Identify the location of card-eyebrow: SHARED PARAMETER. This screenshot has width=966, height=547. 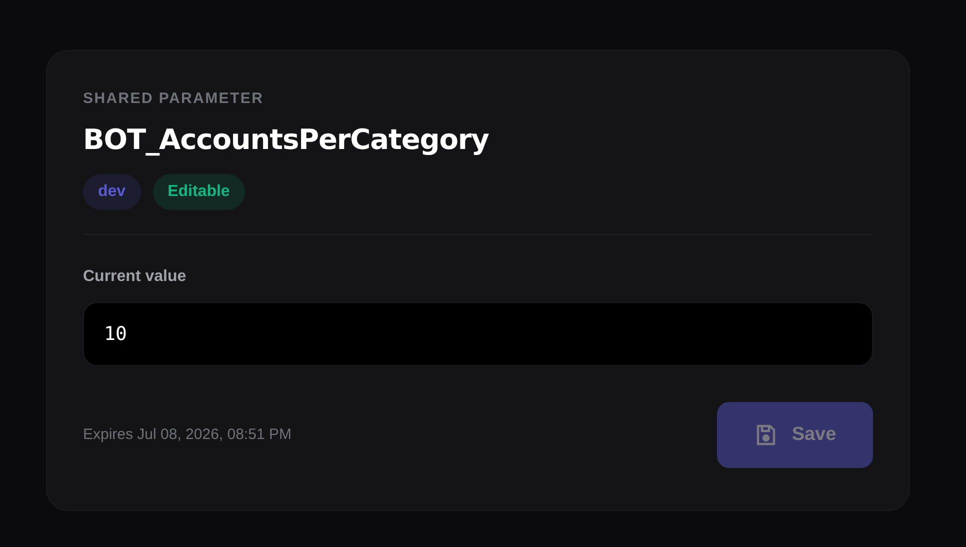
(174, 99).